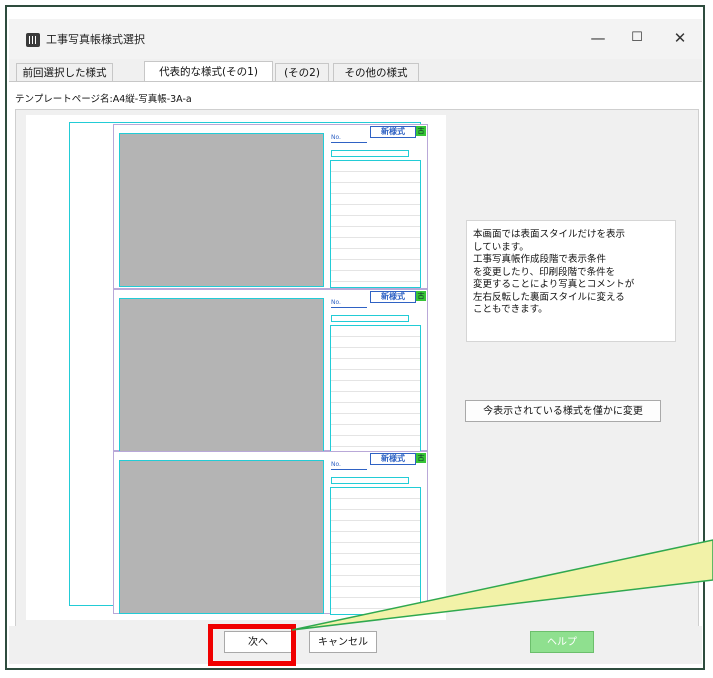 This screenshot has height=678, width=713. Describe the element at coordinates (598, 38) in the screenshot. I see `minimize-button: —` at that location.